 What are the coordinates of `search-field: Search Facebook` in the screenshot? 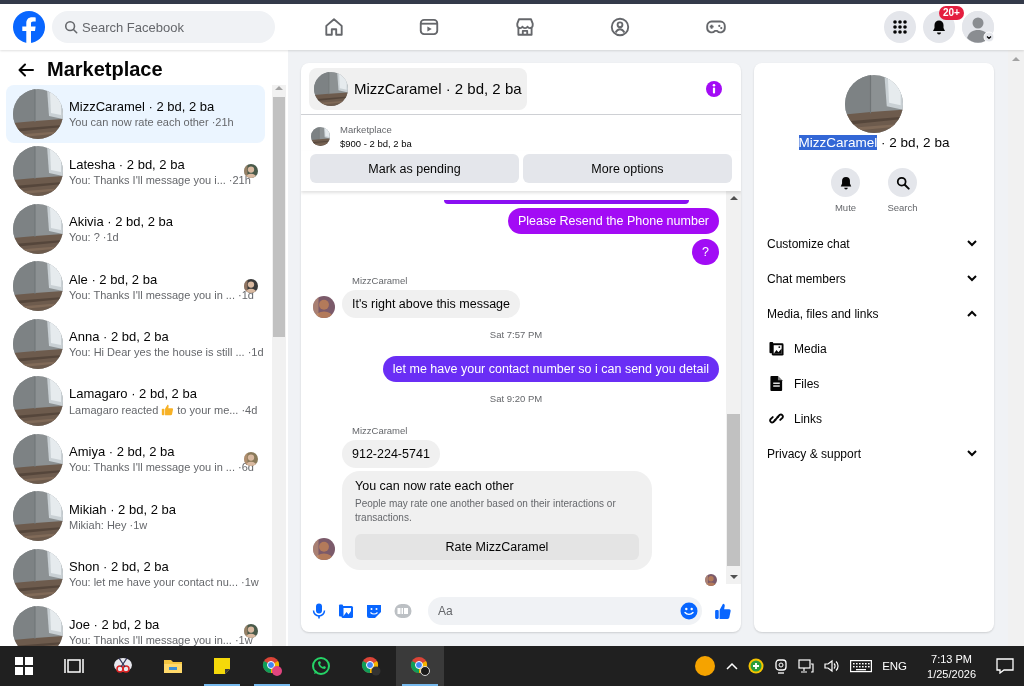 It's located at (163, 27).